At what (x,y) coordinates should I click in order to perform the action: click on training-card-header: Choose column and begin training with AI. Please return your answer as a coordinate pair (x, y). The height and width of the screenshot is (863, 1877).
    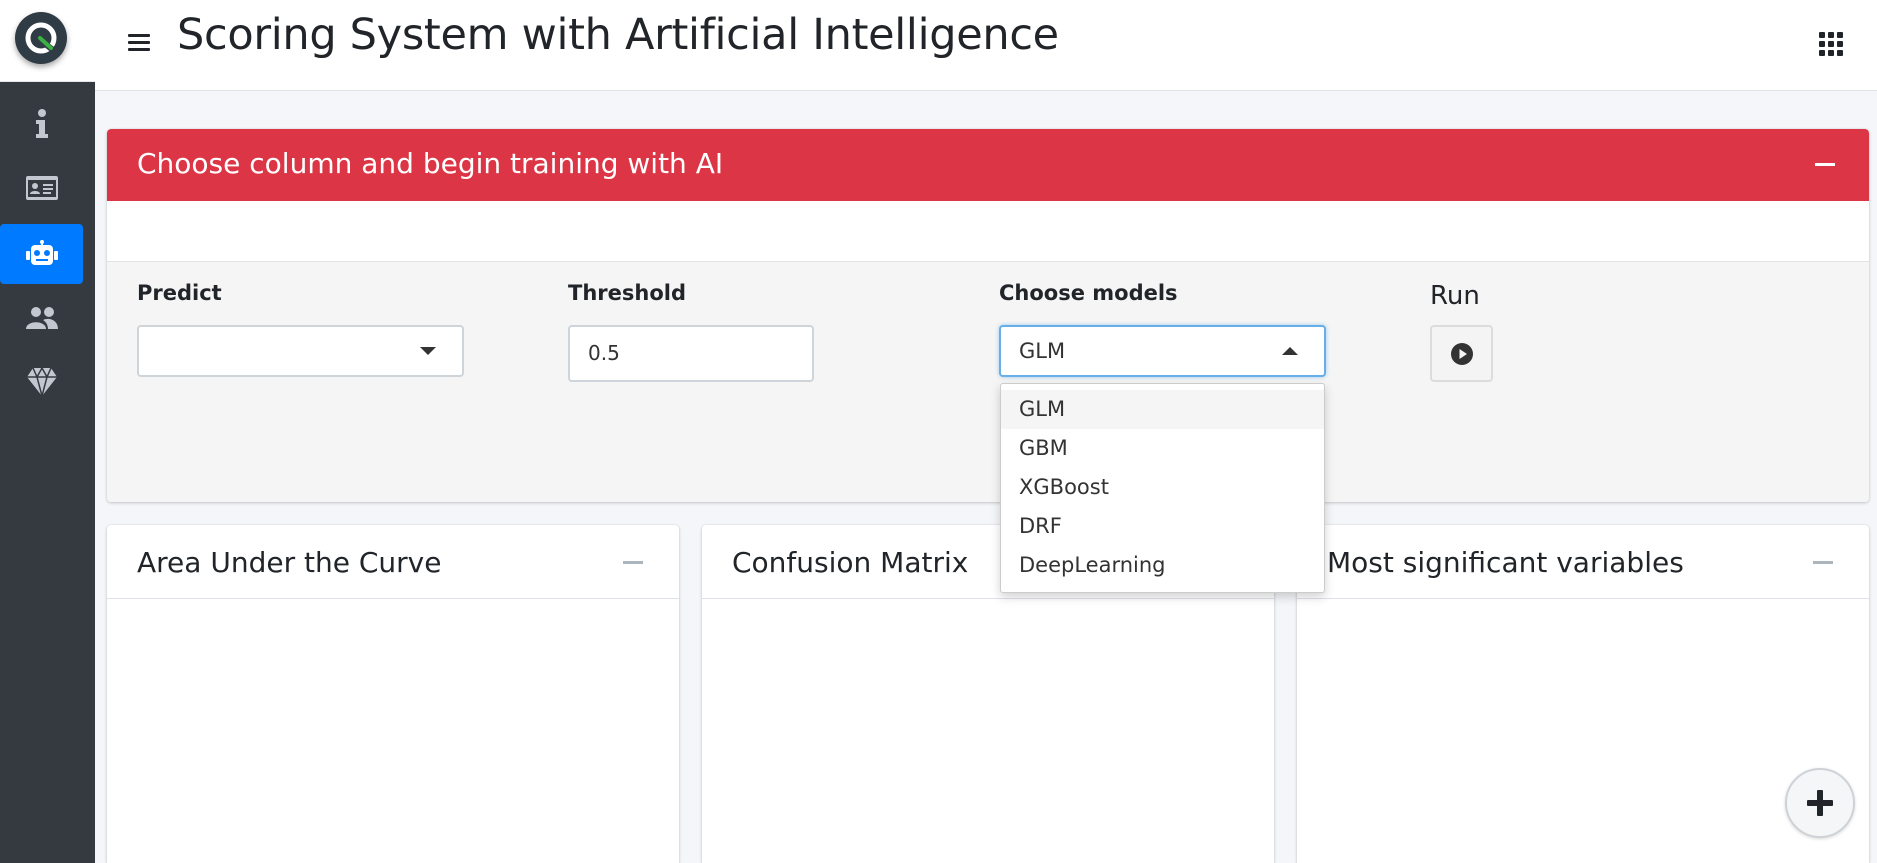
    Looking at the image, I should click on (988, 165).